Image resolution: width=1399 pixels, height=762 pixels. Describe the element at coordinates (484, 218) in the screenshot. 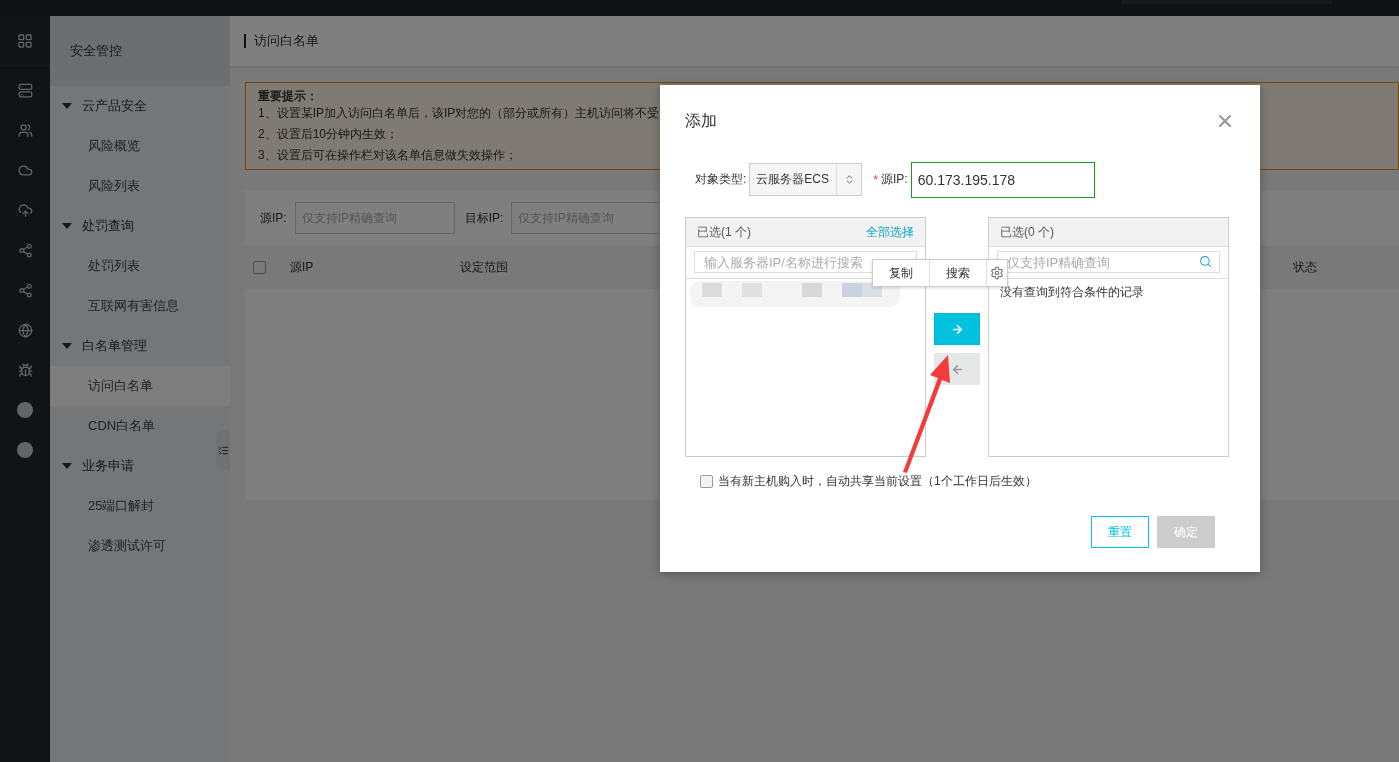

I see `filter-label: 目标IP:` at that location.